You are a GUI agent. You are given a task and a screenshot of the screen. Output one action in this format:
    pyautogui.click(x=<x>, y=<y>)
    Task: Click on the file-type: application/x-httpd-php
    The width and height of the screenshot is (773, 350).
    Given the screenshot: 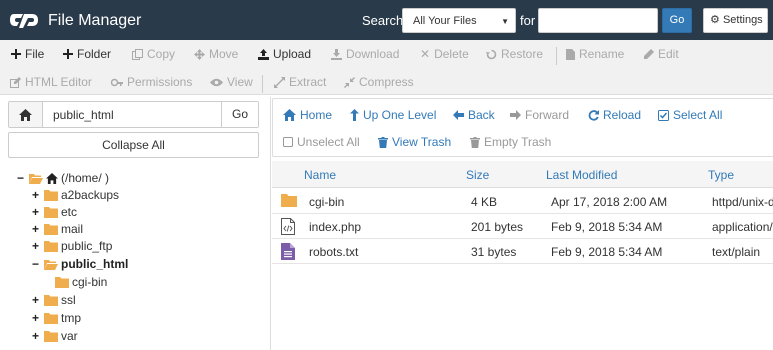 What is the action you would take?
    pyautogui.click(x=742, y=227)
    